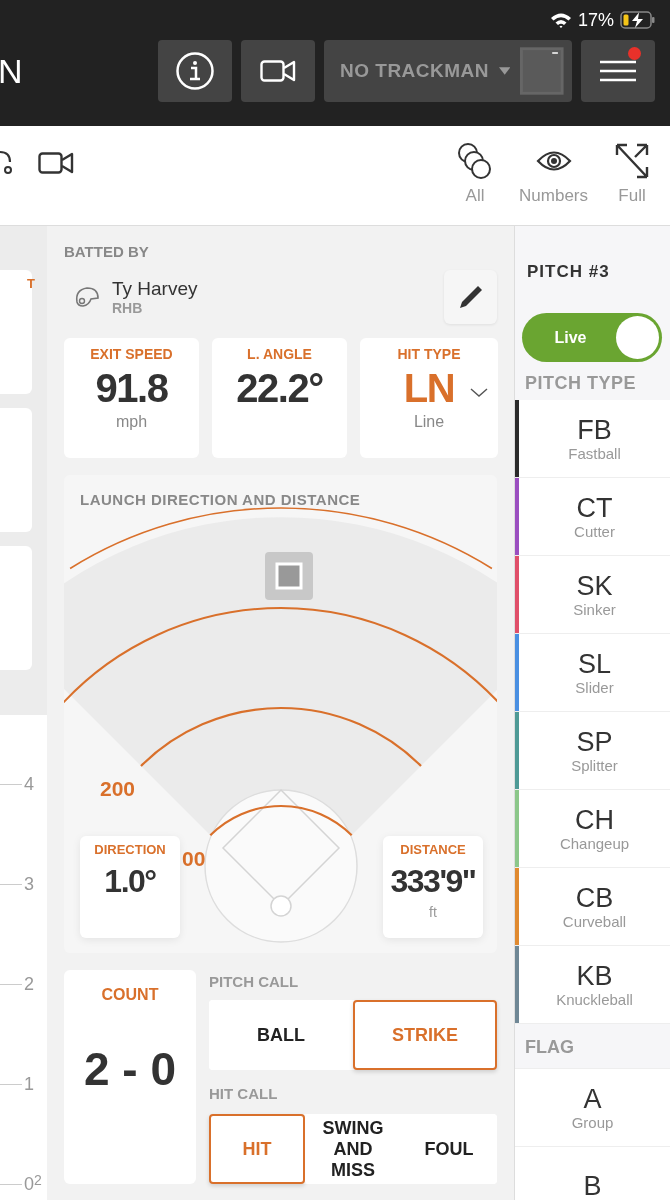 This screenshot has height=1200, width=670. I want to click on direction-label: DIRECTION, so click(130, 849).